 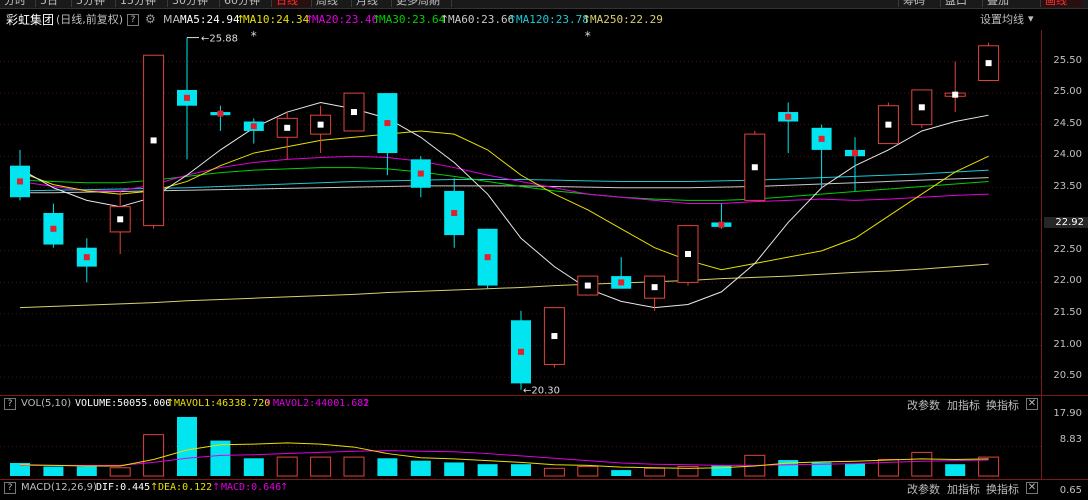 What do you see at coordinates (1002, 20) in the screenshot?
I see `ma-settings-link: 设置均线` at bounding box center [1002, 20].